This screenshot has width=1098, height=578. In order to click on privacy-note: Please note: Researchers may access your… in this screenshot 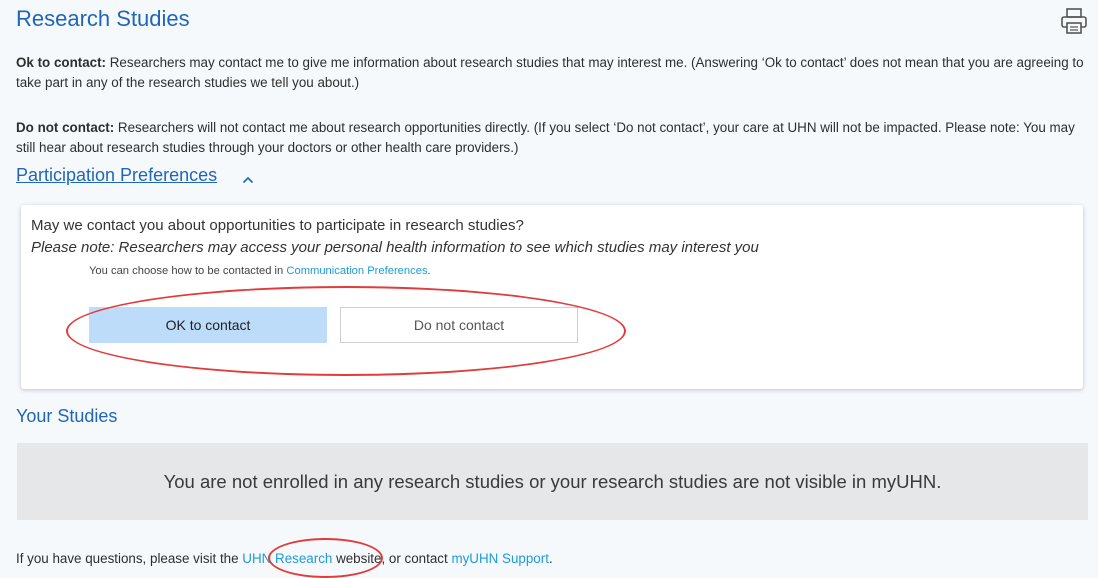, I will do `click(395, 247)`.